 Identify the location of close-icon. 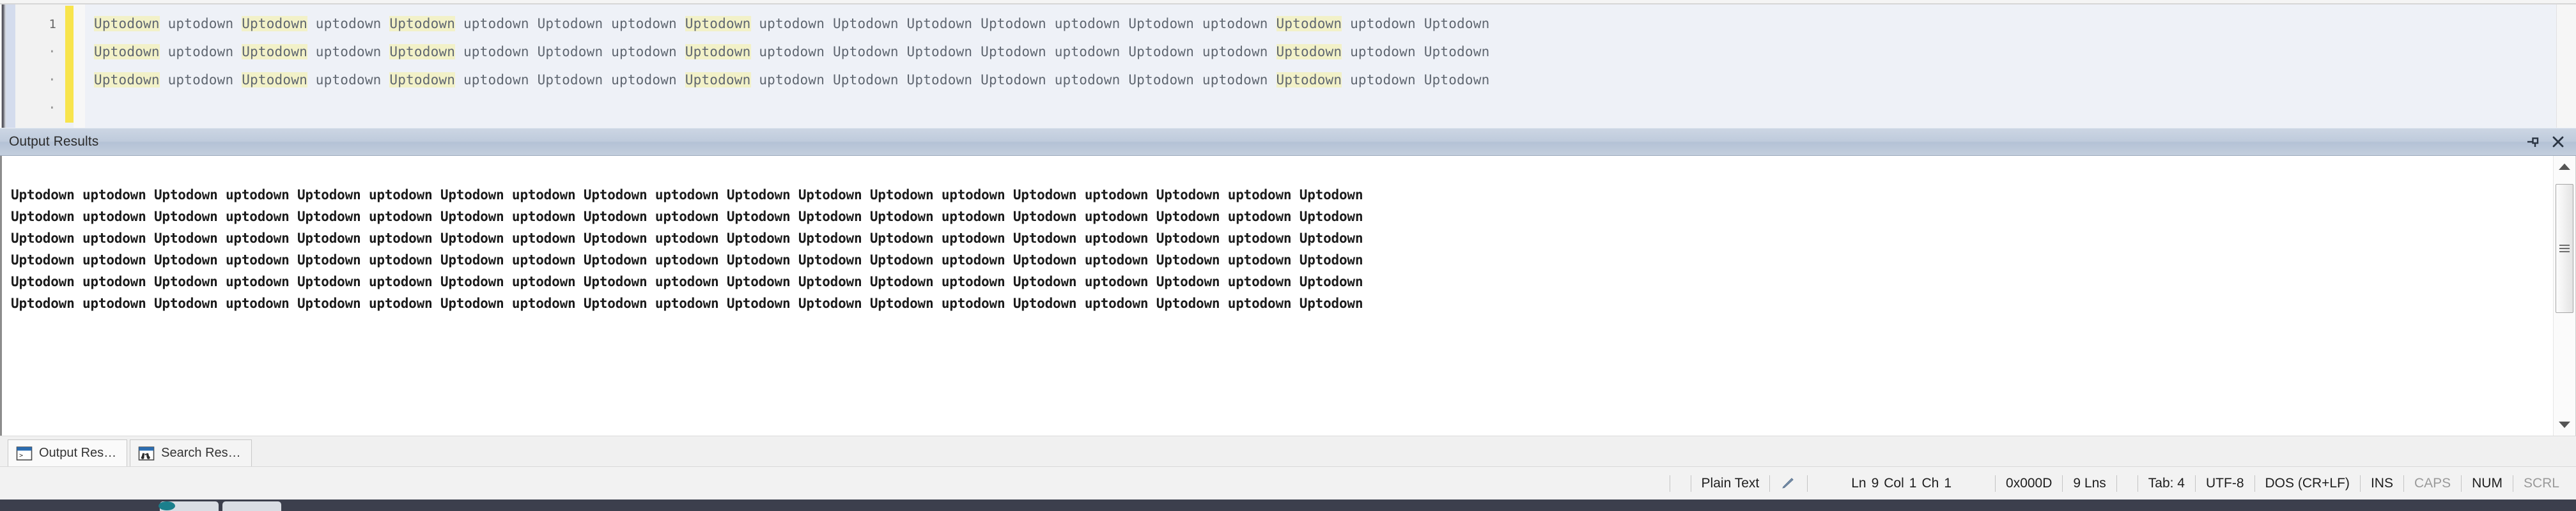
(2558, 142).